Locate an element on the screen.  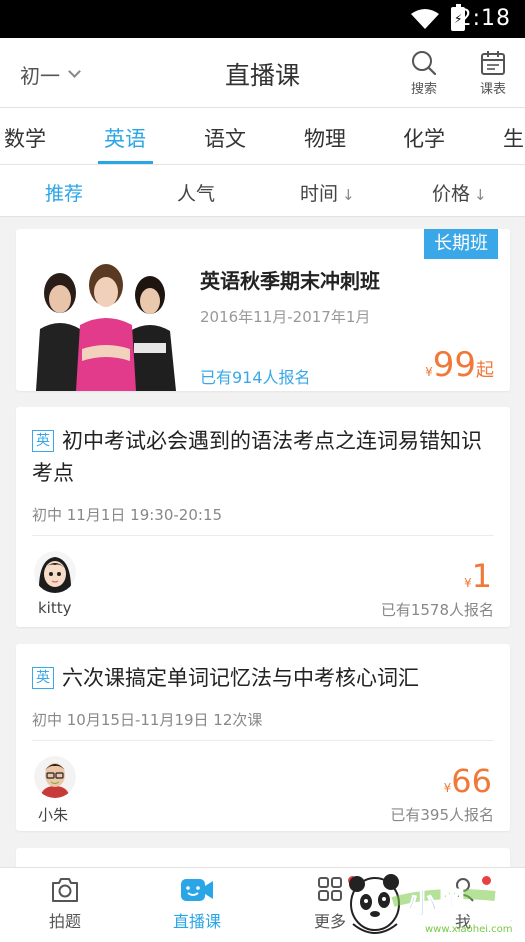
status-bar: ⚡ 2:18 is located at coordinates (262, 19).